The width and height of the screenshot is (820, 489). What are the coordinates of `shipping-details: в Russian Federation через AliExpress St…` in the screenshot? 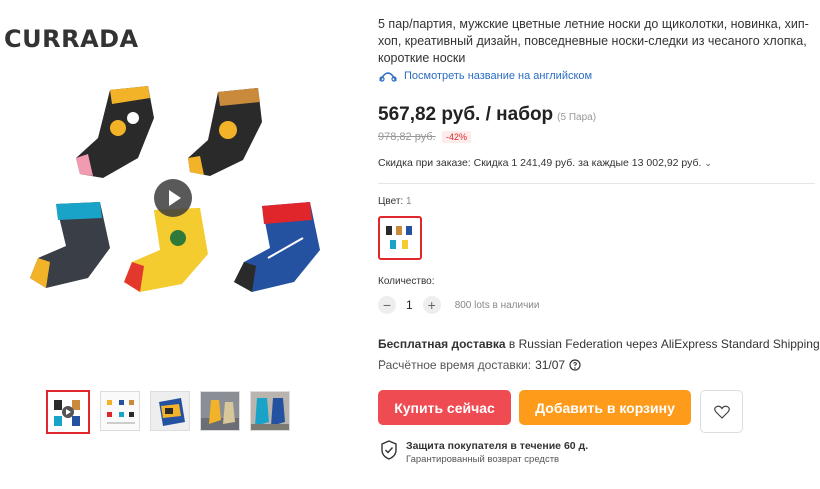 It's located at (662, 344).